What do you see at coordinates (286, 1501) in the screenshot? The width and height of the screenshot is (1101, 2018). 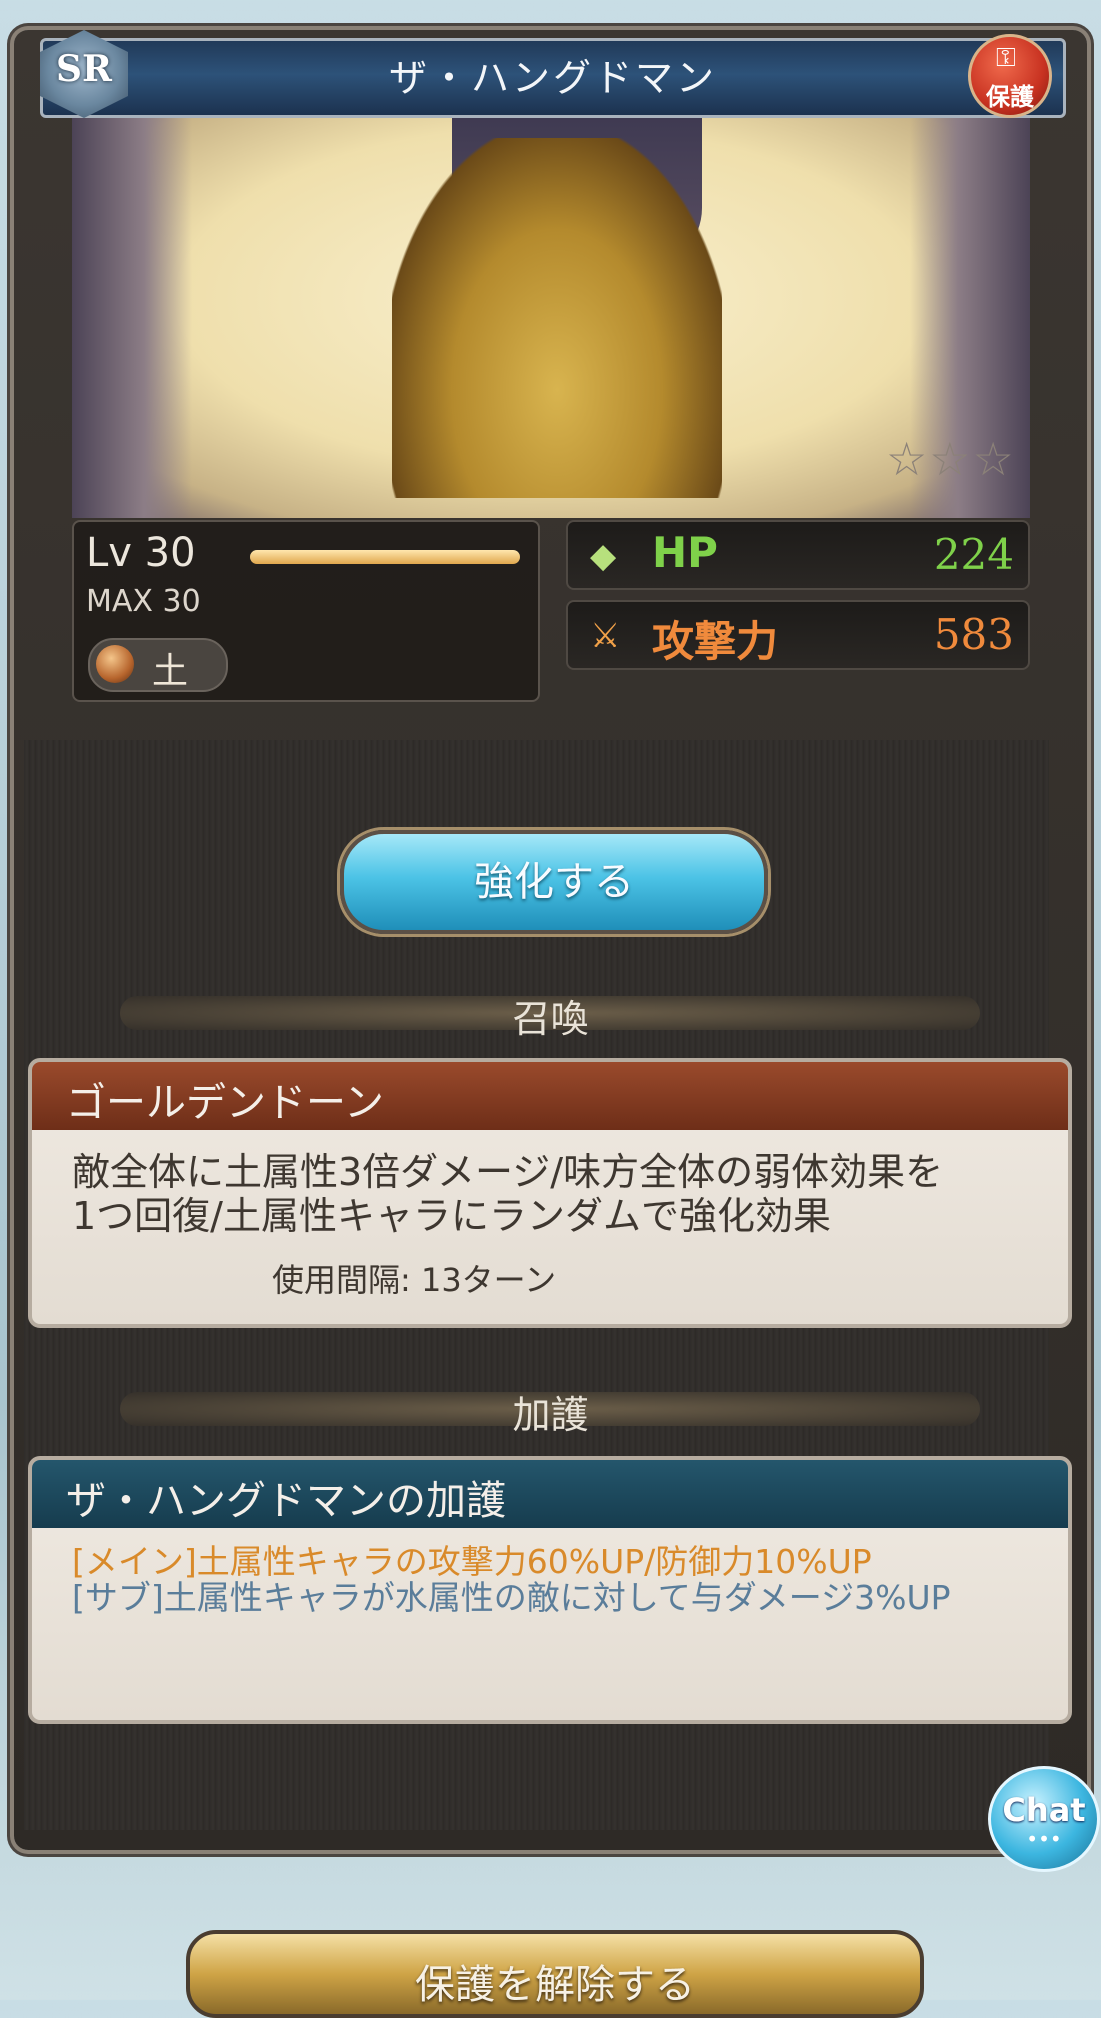 I see `aura-name: ザ・ハングドマンの加護` at bounding box center [286, 1501].